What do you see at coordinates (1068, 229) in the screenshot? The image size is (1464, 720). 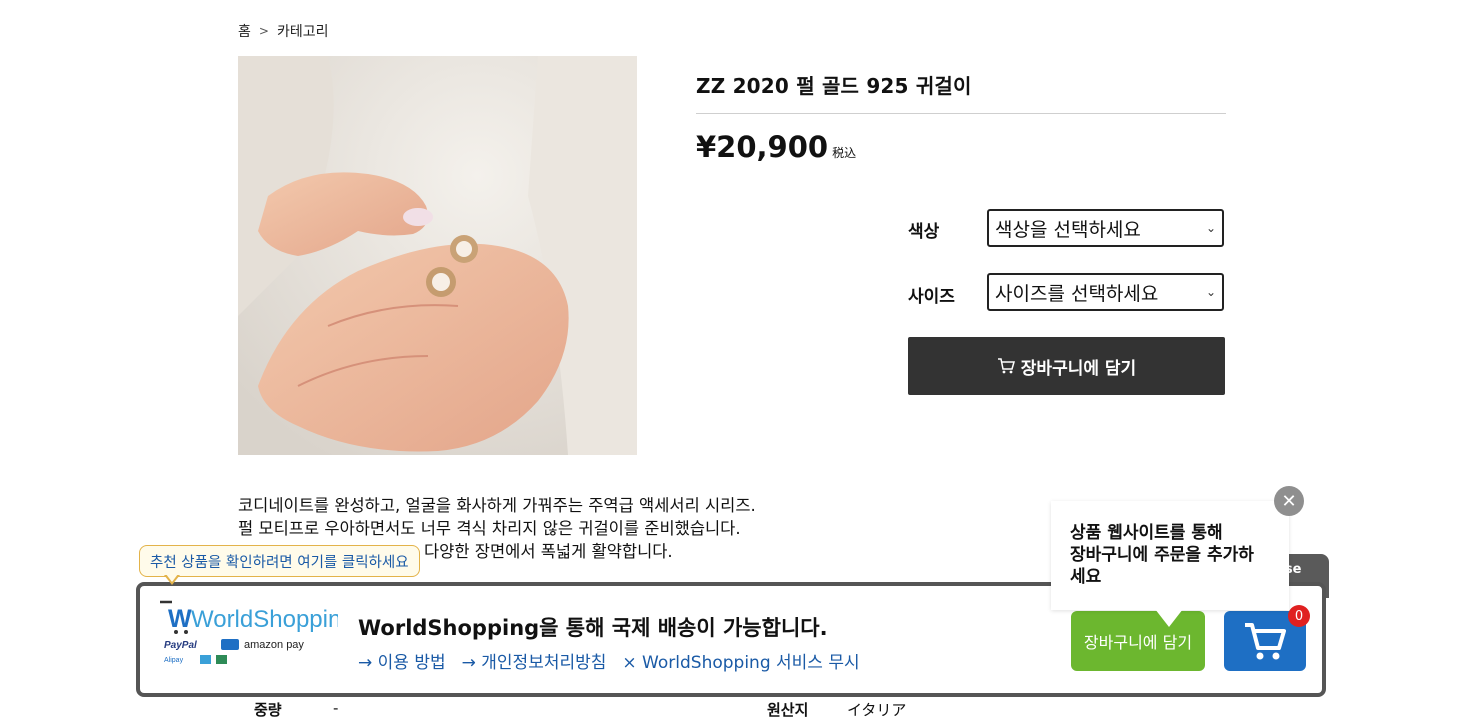 I see `color-select-value: 색상을 선택하세요` at bounding box center [1068, 229].